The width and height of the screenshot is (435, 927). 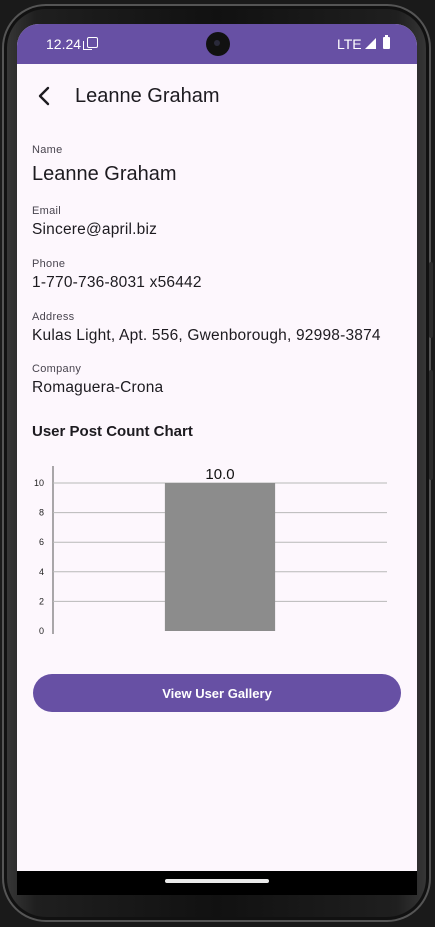 I want to click on name-label: Name, so click(x=47, y=150).